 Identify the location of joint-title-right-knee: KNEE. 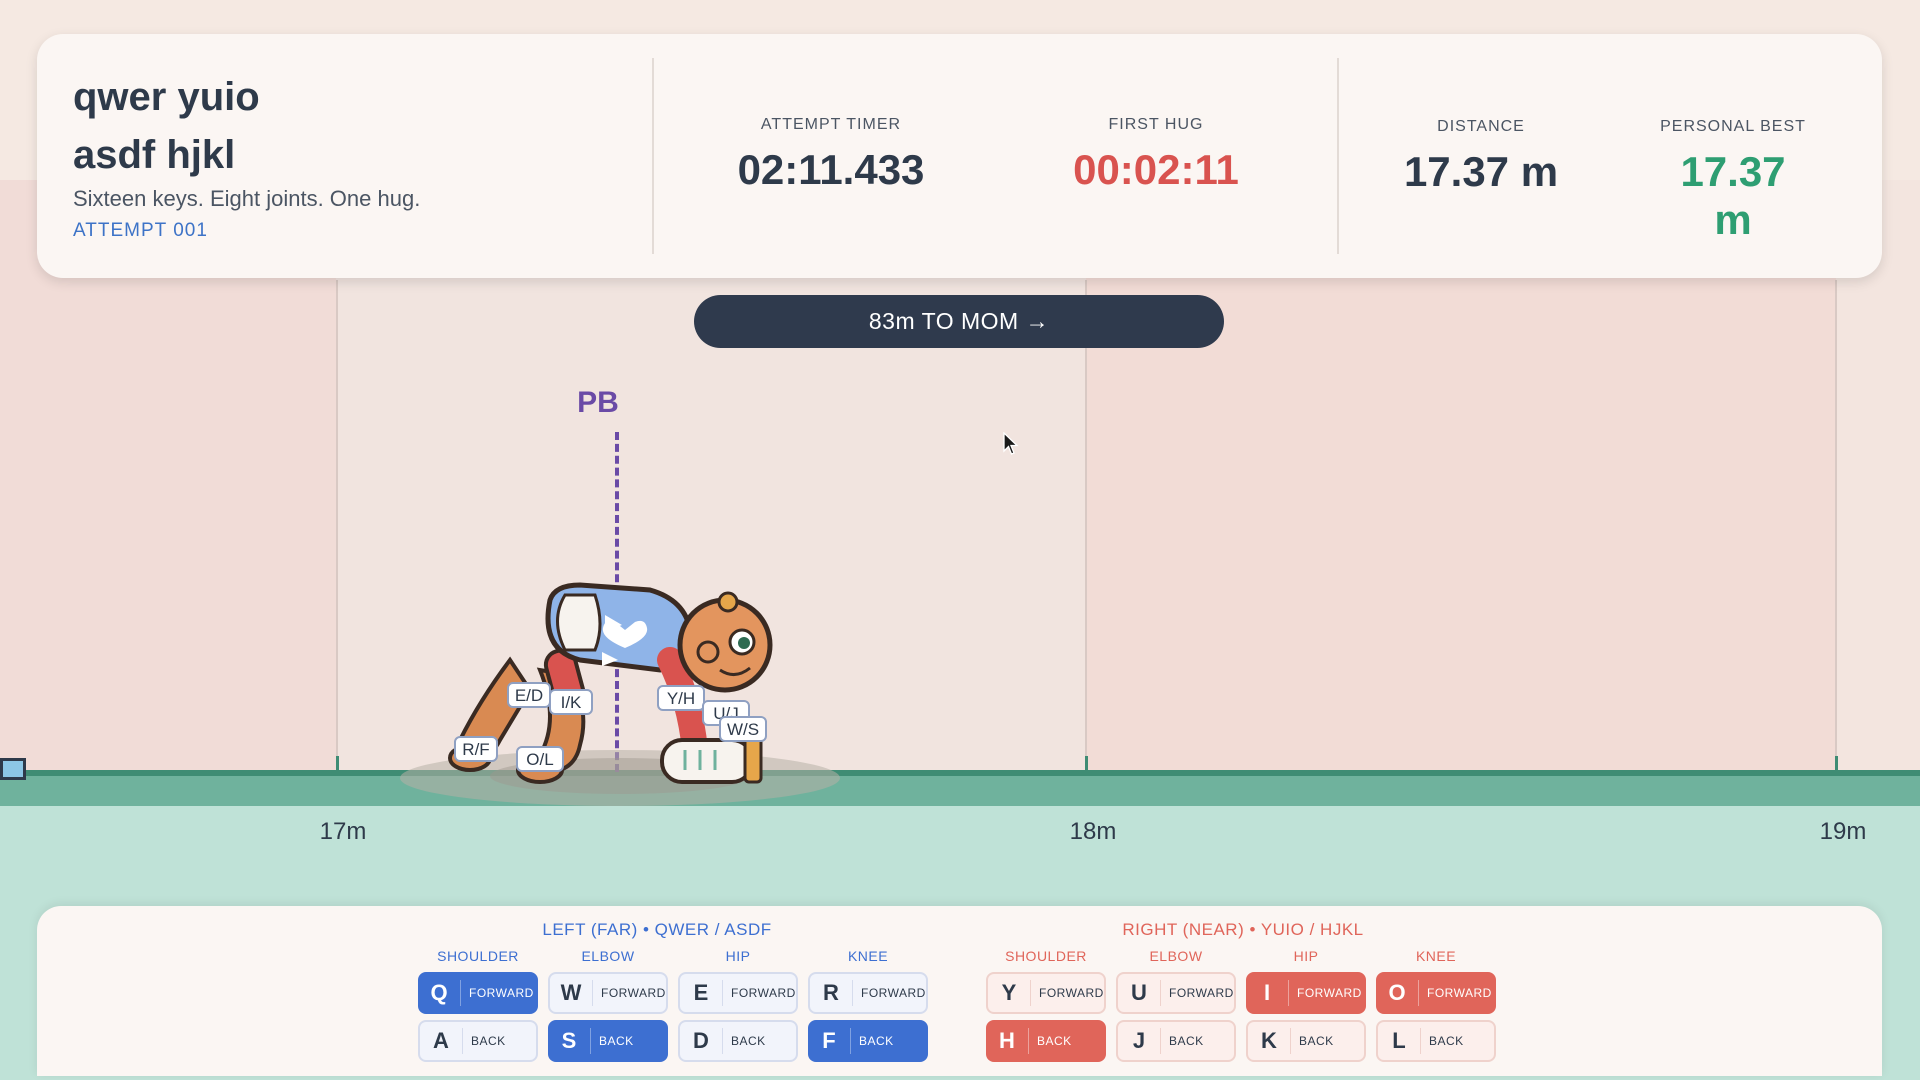
(1436, 956).